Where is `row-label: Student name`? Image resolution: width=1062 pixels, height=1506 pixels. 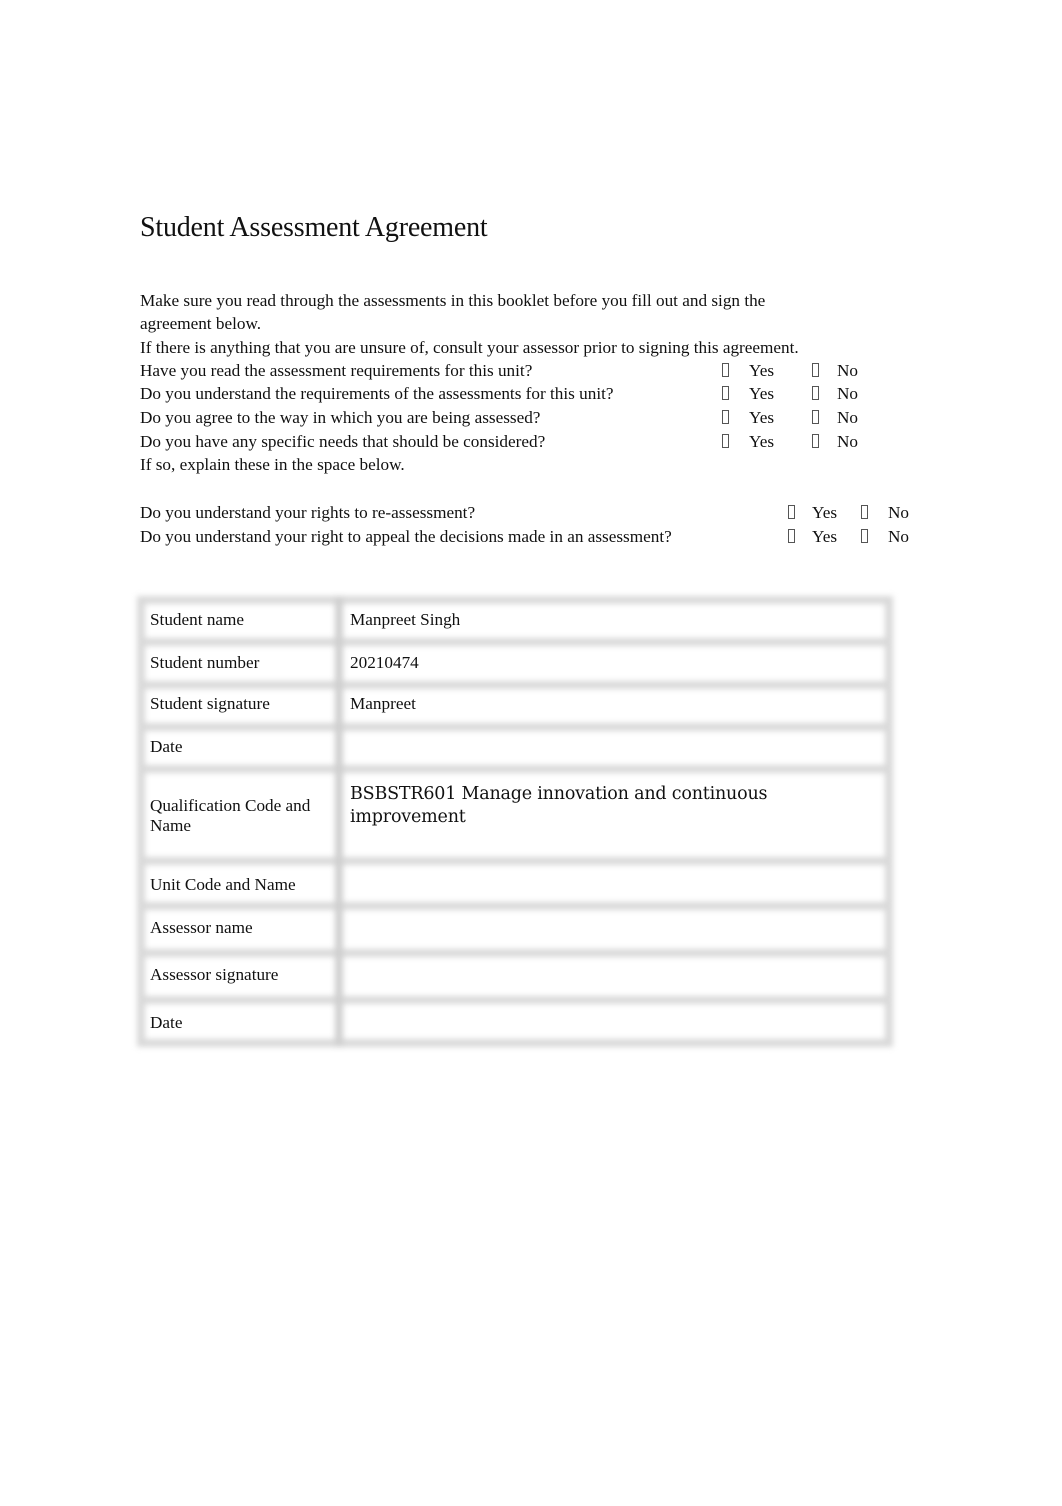
row-label: Student name is located at coordinates (197, 619).